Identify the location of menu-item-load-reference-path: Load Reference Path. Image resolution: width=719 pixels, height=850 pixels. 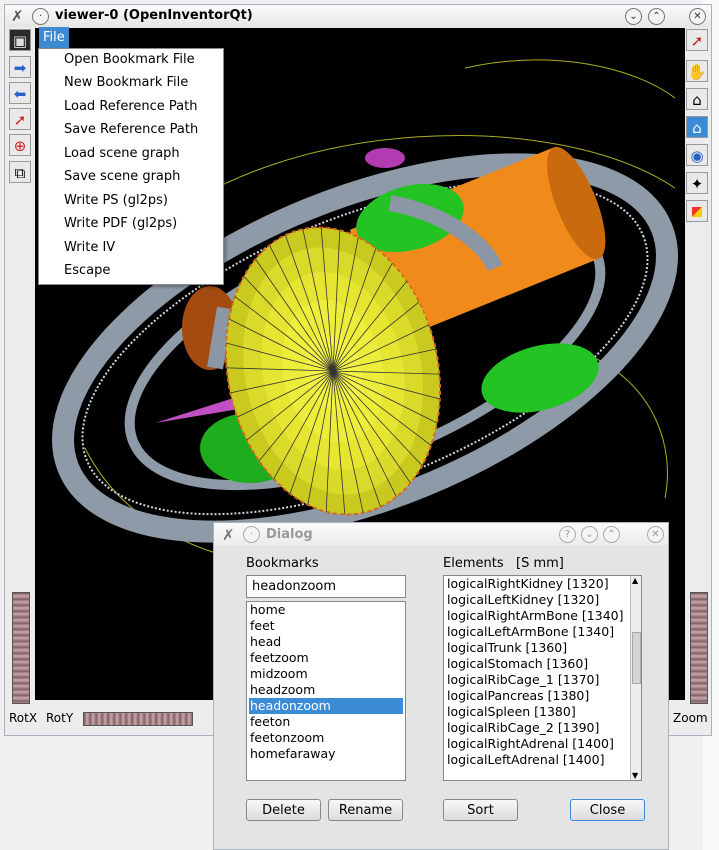
(130, 107).